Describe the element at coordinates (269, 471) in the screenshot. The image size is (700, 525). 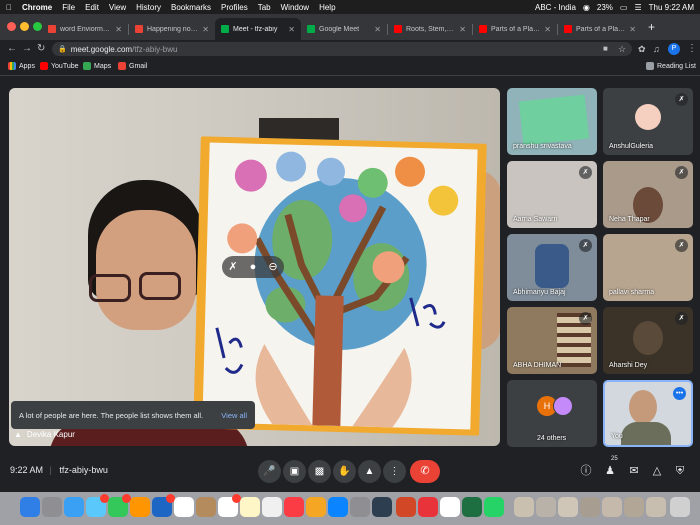
I see `microphone-button: 🎤` at that location.